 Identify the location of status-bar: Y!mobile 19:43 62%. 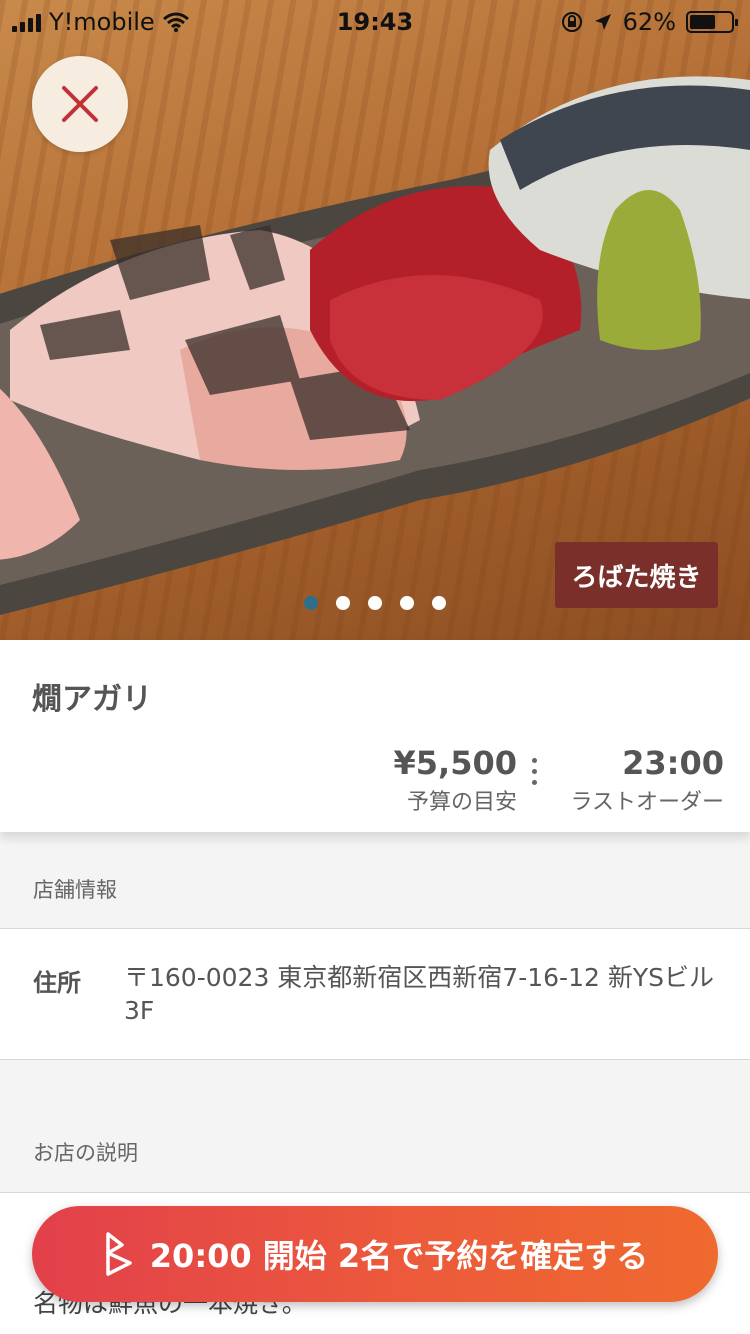
(375, 21).